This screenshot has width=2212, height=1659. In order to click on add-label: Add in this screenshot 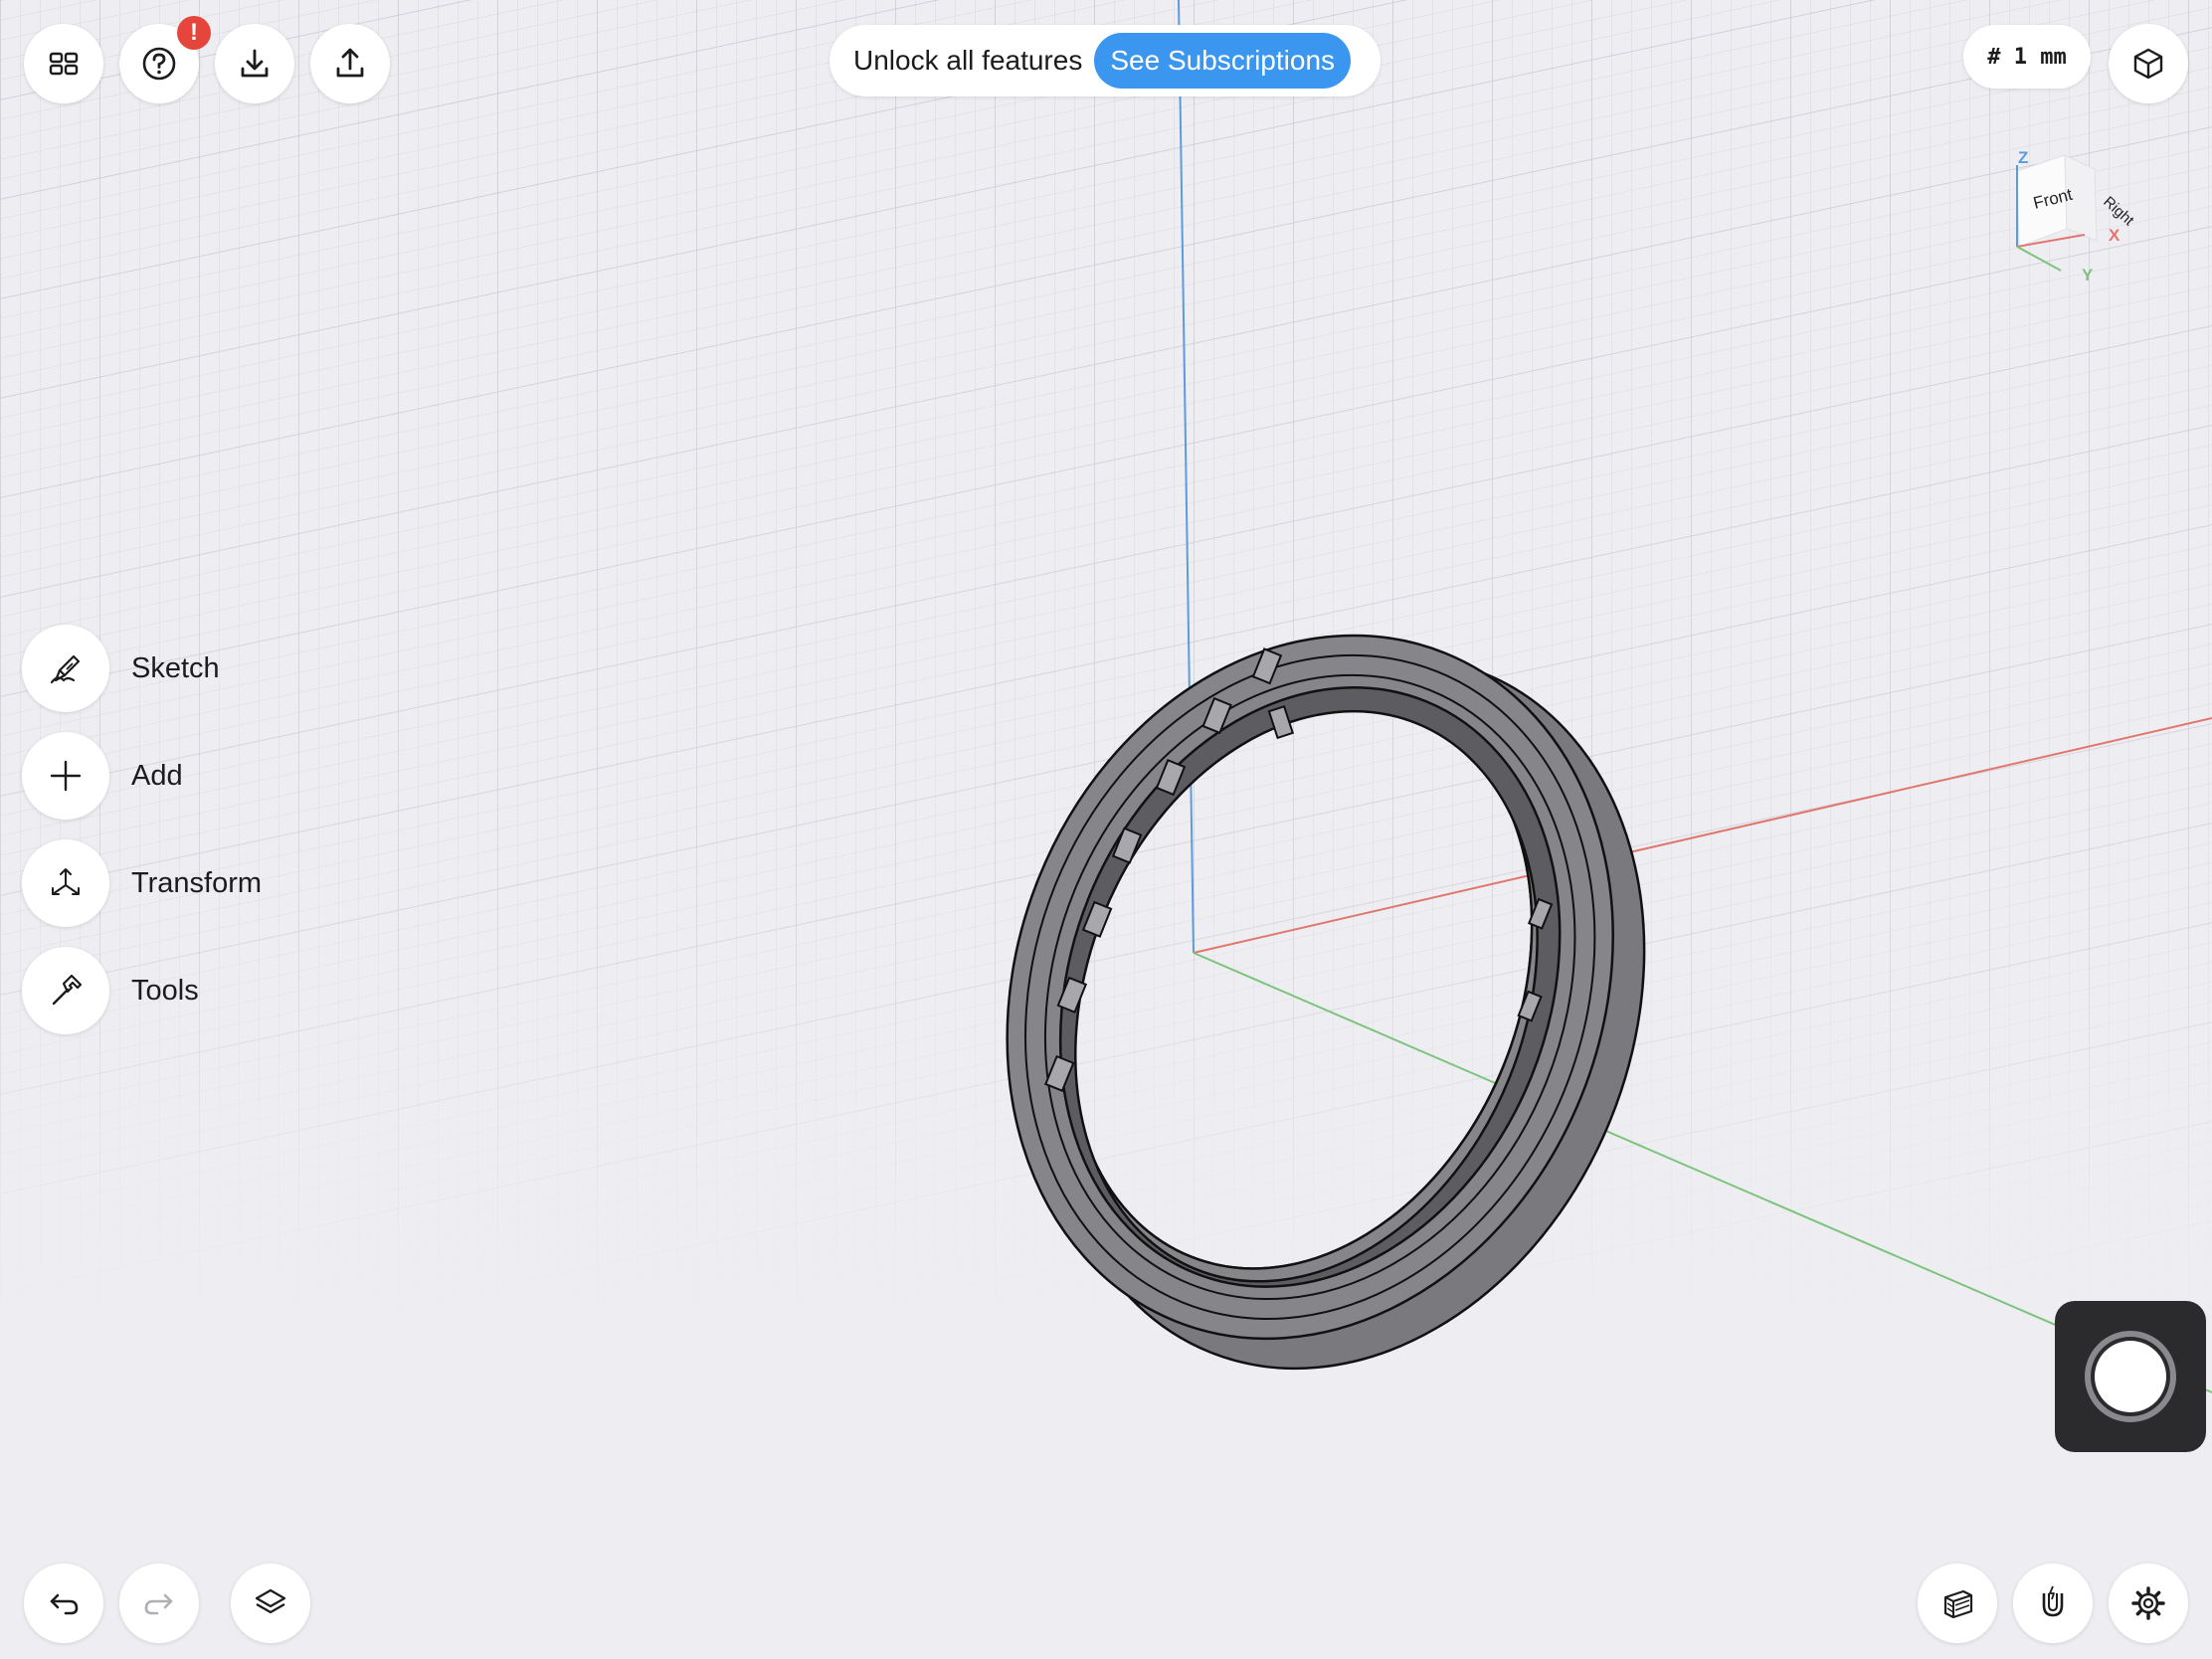, I will do `click(157, 775)`.